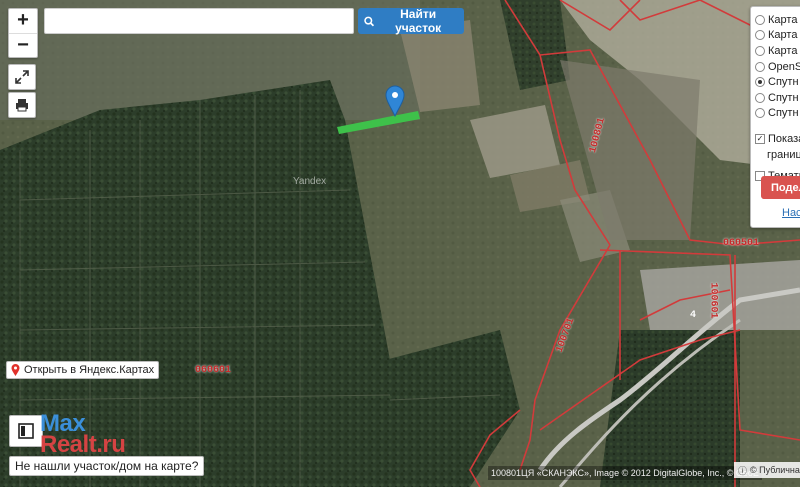 This screenshot has width=800, height=487. I want to click on search-input, so click(199, 21).